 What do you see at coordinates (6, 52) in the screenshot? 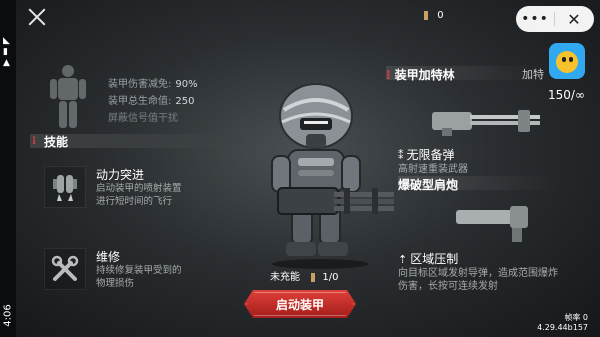
I see `signal-icon: ◣ ▮ ▲` at bounding box center [6, 52].